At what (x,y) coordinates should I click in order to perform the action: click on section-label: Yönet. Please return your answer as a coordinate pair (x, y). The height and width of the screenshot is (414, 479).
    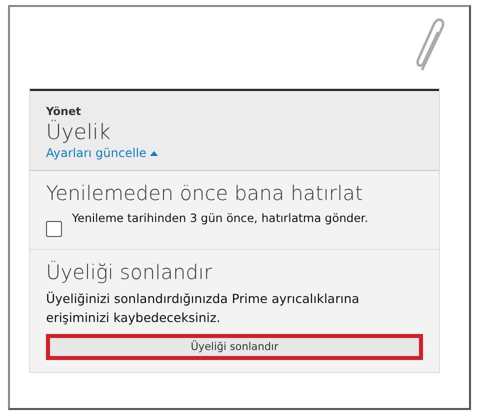
    Looking at the image, I should click on (64, 111).